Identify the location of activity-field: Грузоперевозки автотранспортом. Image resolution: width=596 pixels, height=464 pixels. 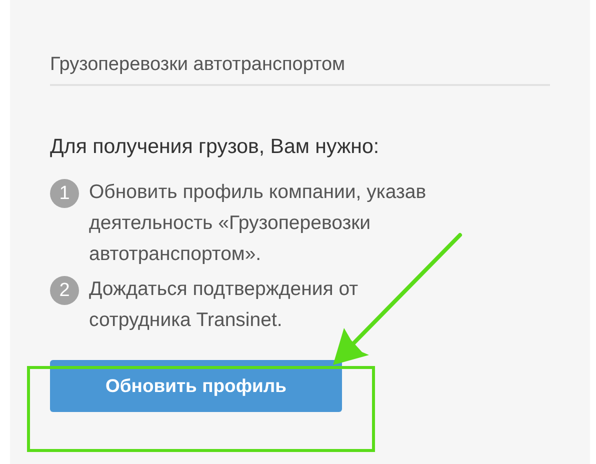
(300, 69).